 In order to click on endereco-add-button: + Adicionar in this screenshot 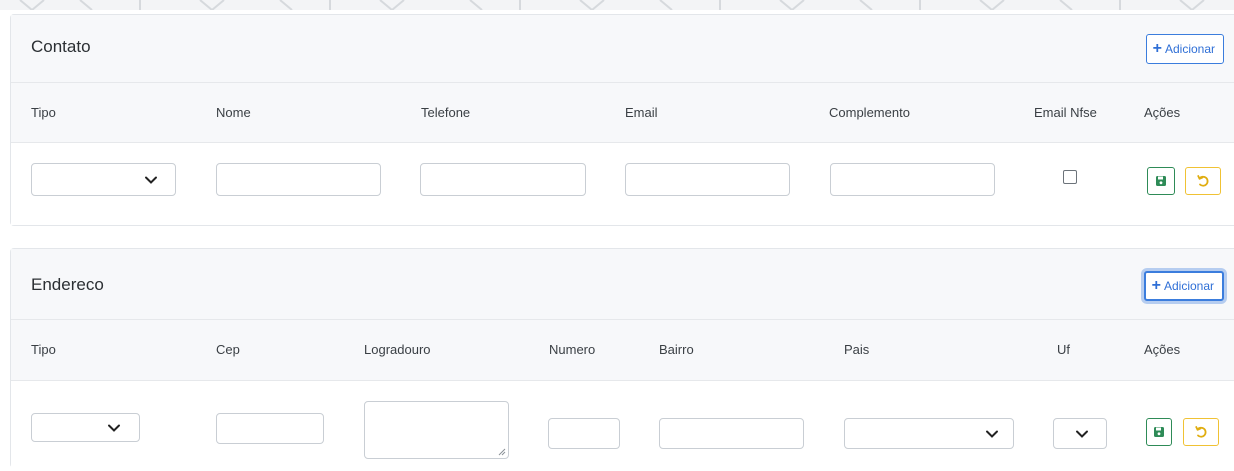, I will do `click(1183, 286)`.